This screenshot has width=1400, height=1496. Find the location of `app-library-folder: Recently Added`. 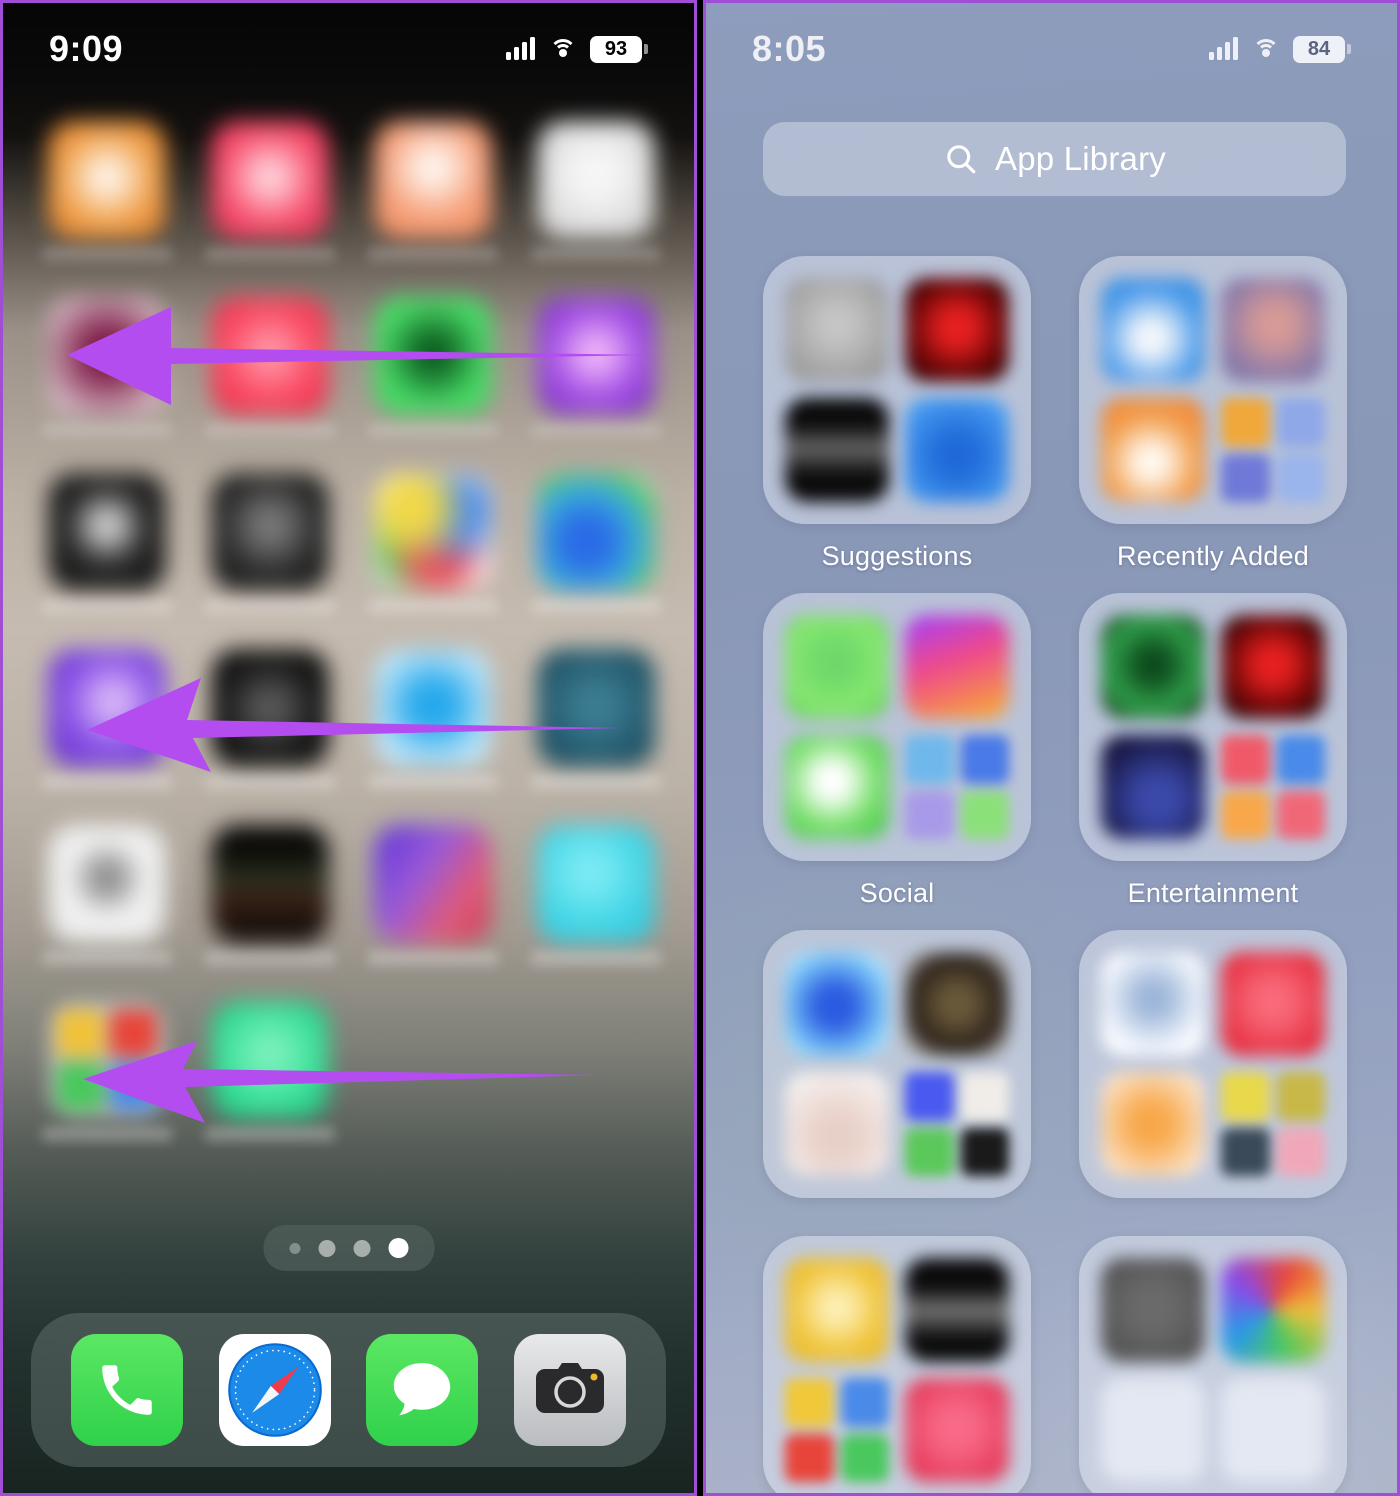

app-library-folder: Recently Added is located at coordinates (1213, 414).